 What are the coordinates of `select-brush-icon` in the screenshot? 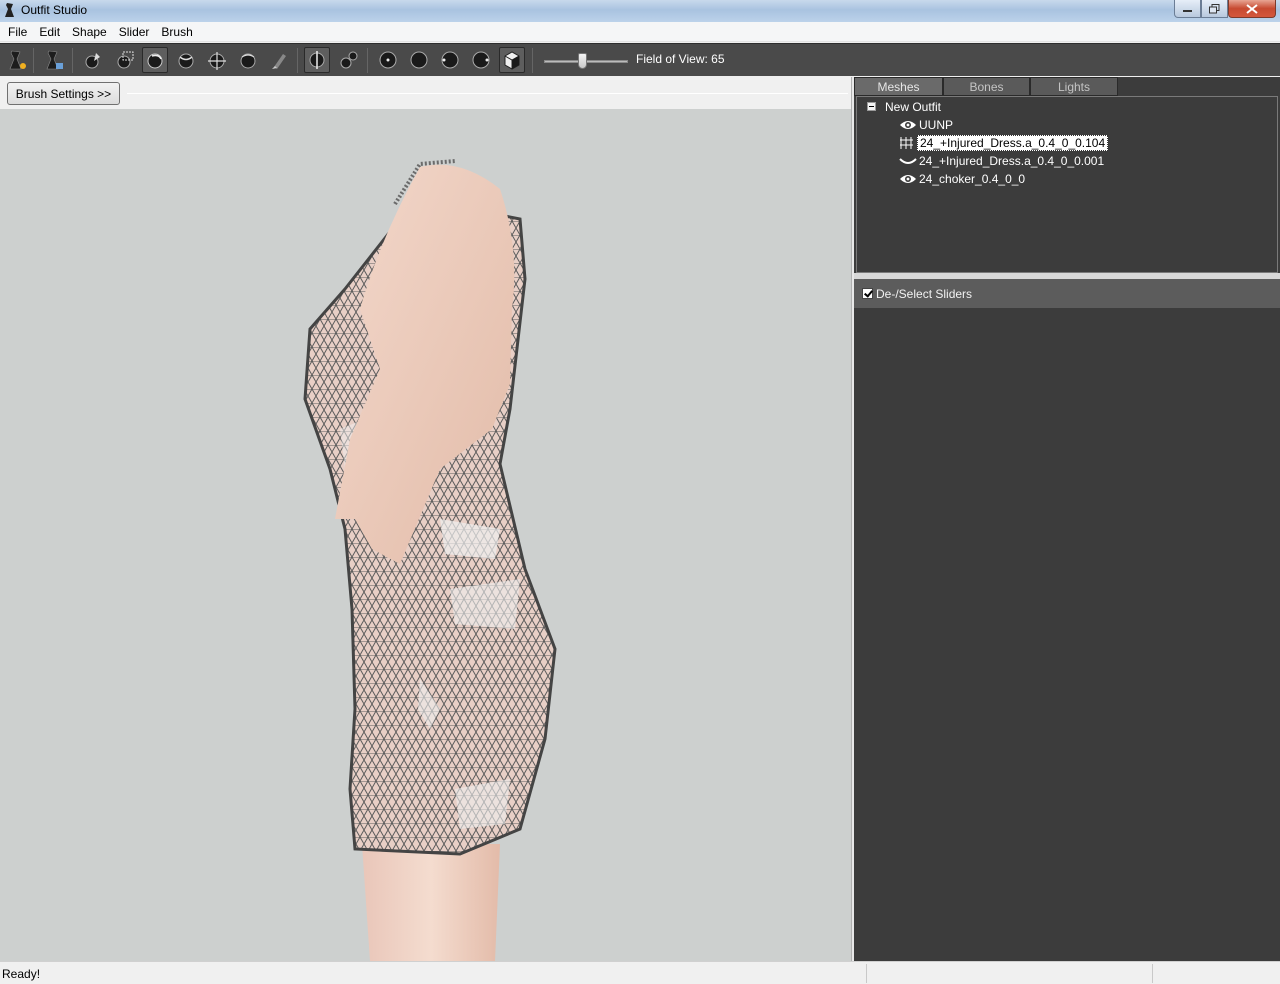 It's located at (92, 61).